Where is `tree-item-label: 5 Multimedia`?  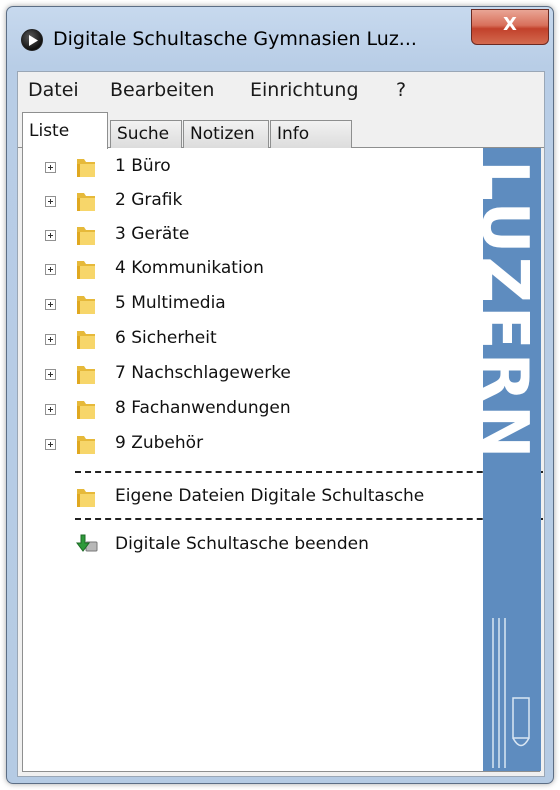
tree-item-label: 5 Multimedia is located at coordinates (170, 303).